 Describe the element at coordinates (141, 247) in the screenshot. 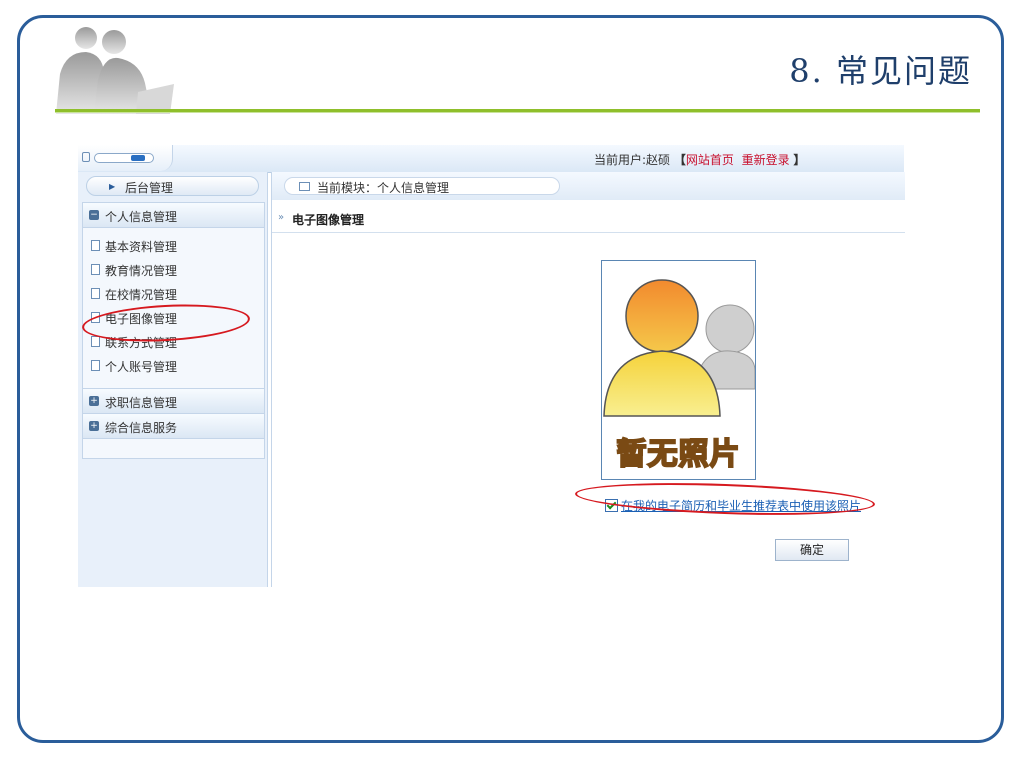

I see `sidebar-item-label: 基本资料管理` at that location.